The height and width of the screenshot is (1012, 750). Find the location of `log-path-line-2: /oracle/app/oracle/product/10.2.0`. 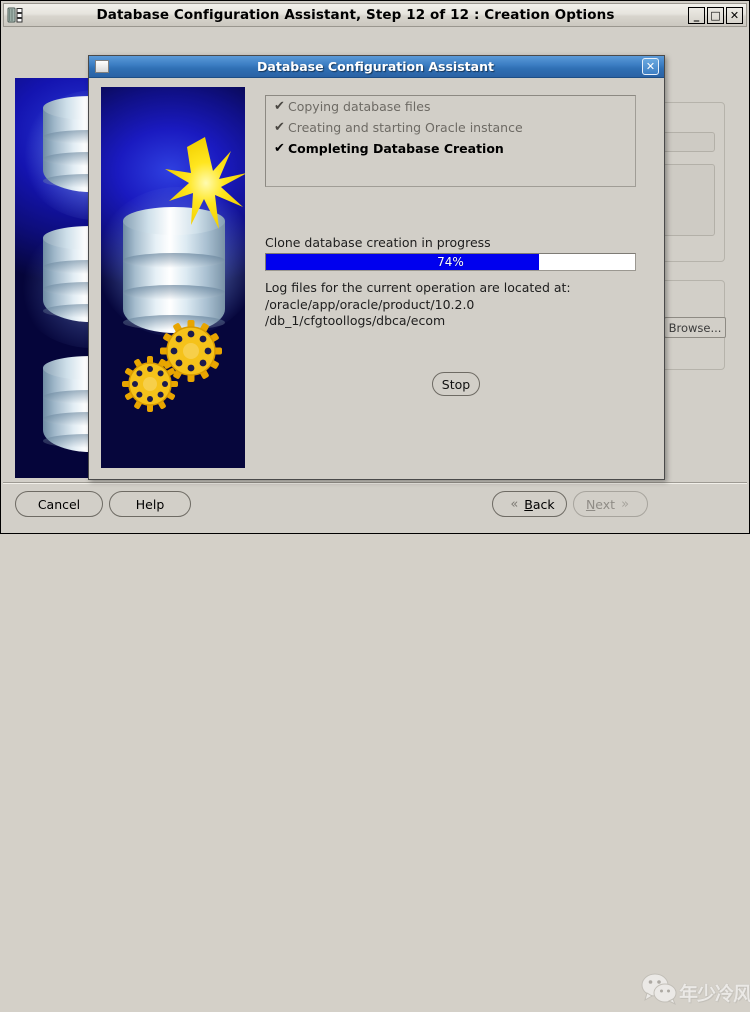

log-path-line-2: /oracle/app/oracle/product/10.2.0 is located at coordinates (370, 304).